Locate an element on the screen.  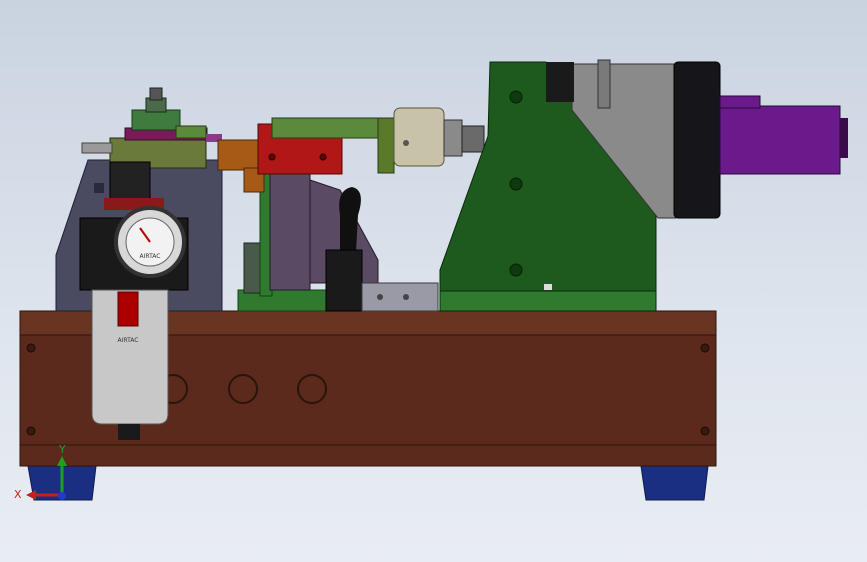
valve-manifold is located at coordinates (400, 297).